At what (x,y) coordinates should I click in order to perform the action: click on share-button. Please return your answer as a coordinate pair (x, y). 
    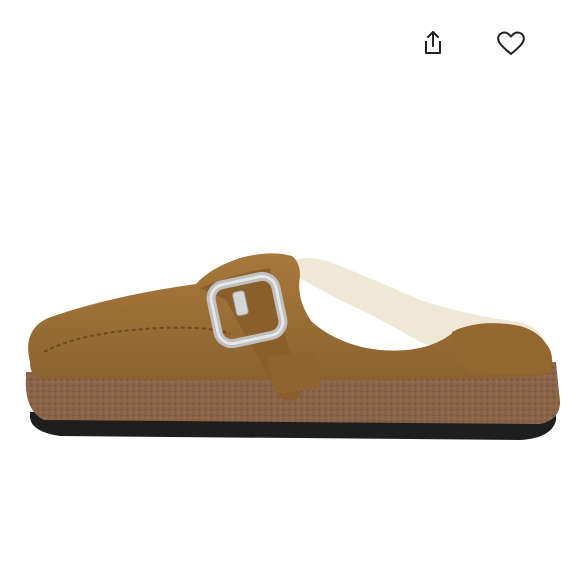
    Looking at the image, I should click on (433, 45).